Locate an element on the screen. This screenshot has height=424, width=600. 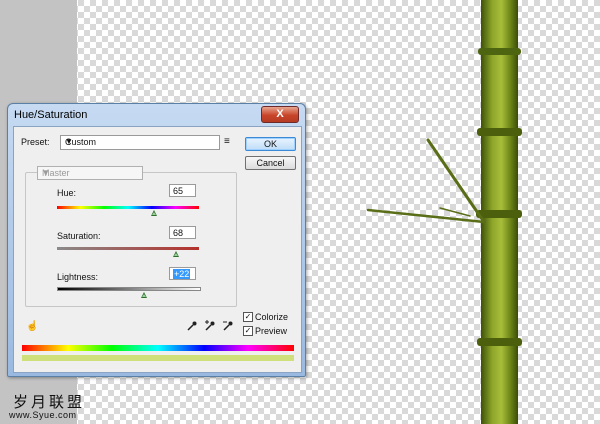
cancel-button: Cancel is located at coordinates (270, 163).